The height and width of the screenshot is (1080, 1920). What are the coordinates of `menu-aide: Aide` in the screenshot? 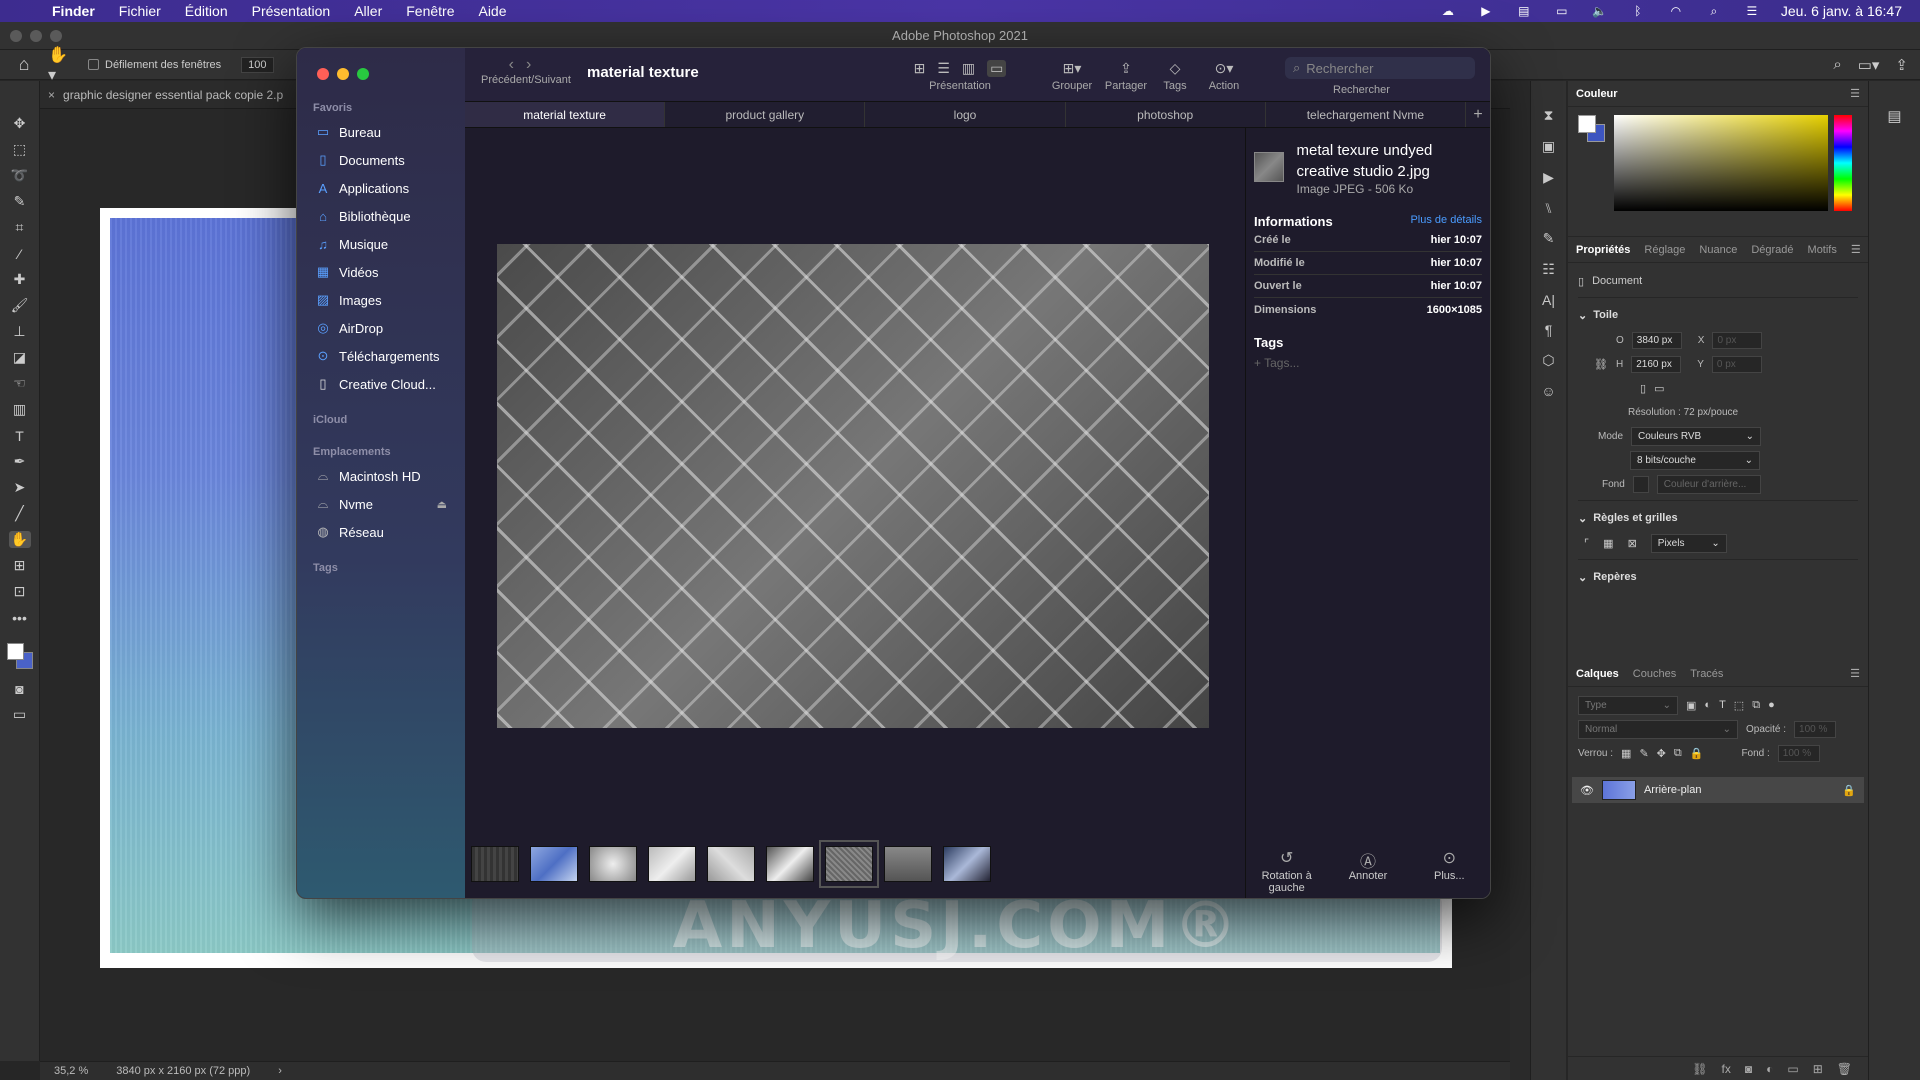 It's located at (492, 11).